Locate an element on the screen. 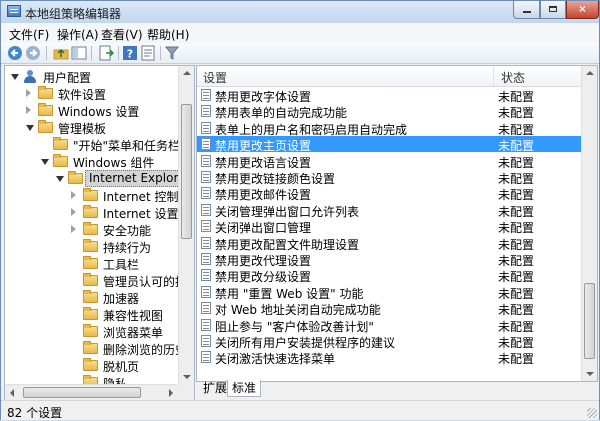 The width and height of the screenshot is (600, 421). policy-row: 关闭所有用户安装提供程序的建议 未配置 is located at coordinates (389, 341).